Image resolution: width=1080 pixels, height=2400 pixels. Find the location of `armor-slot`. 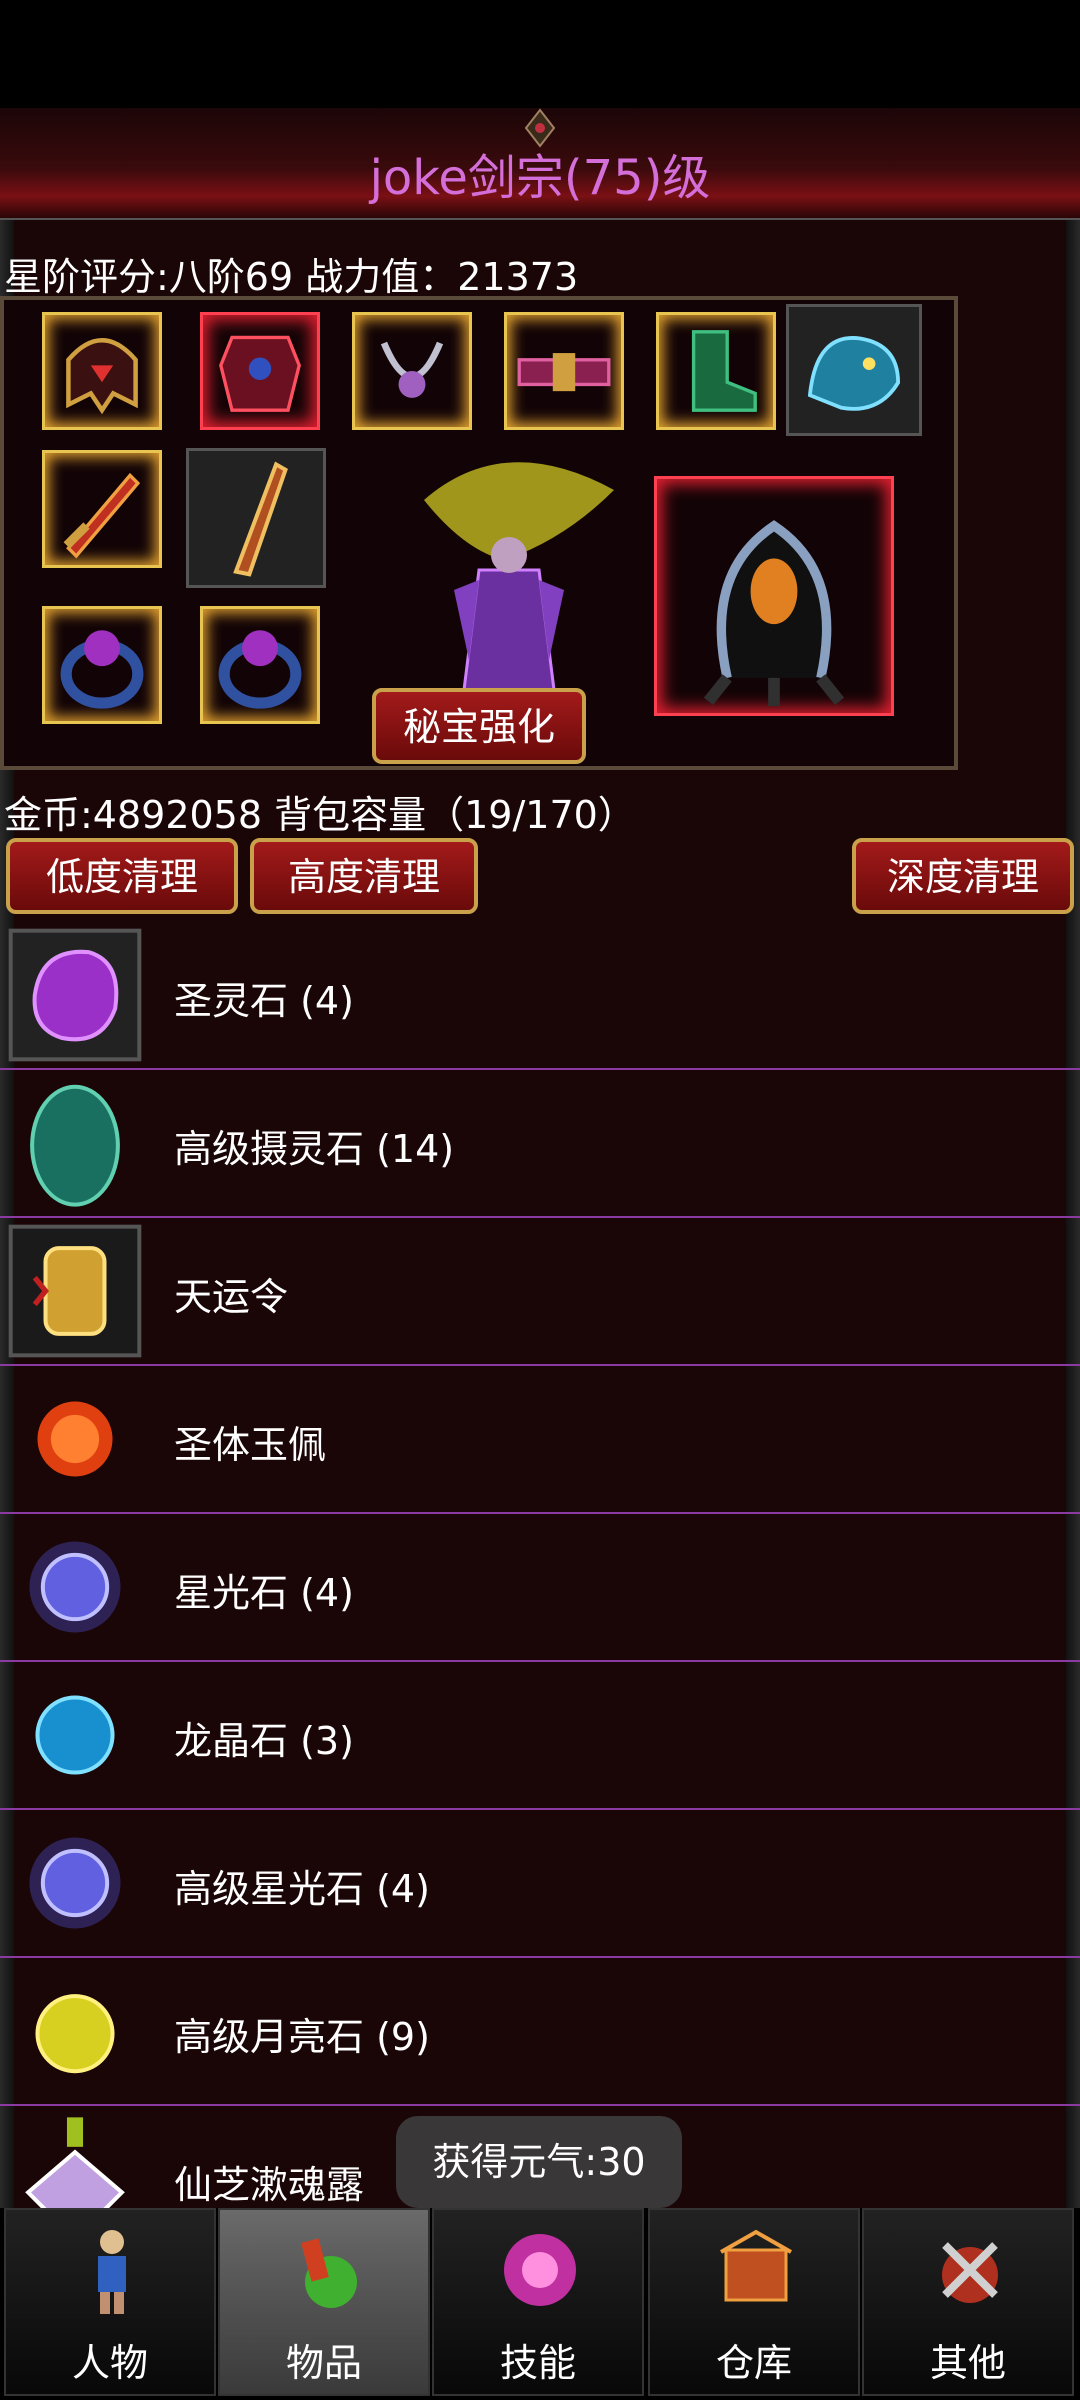

armor-slot is located at coordinates (260, 371).